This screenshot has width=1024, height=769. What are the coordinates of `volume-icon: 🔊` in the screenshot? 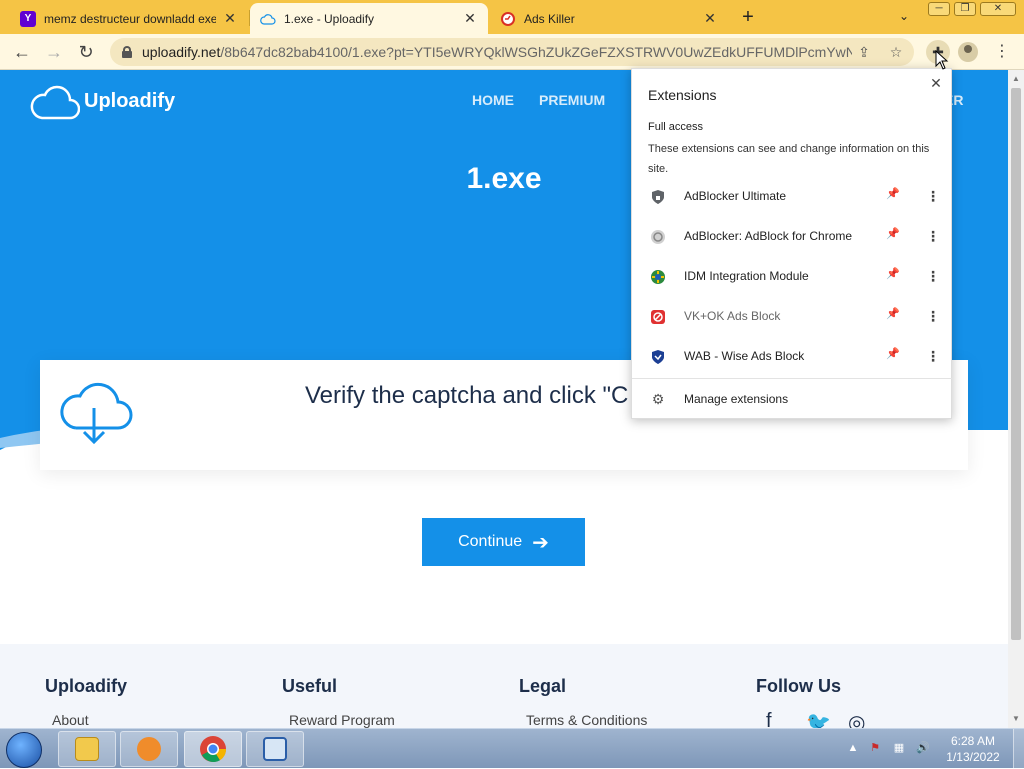 It's located at (923, 748).